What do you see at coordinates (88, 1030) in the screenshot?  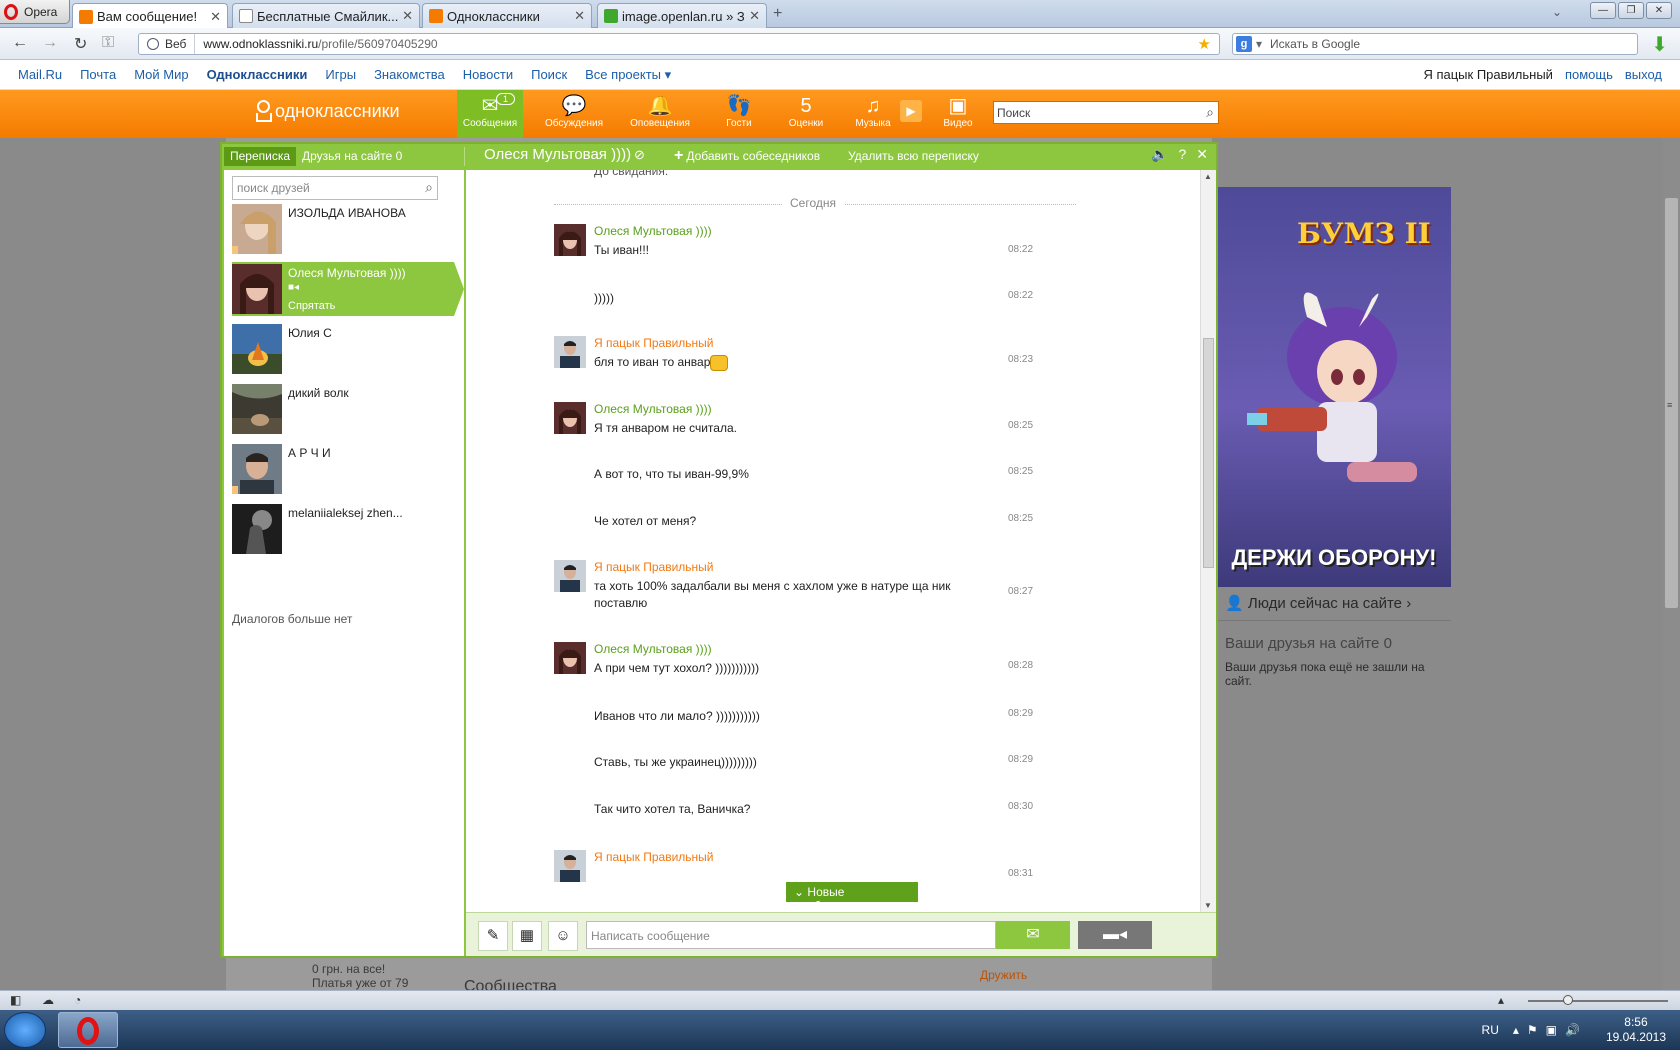 I see `taskbar-opera-button` at bounding box center [88, 1030].